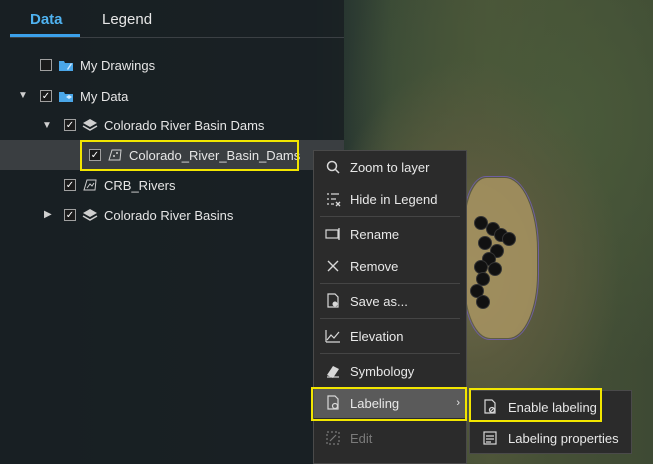  What do you see at coordinates (333, 301) in the screenshot?
I see `save-as-icon` at bounding box center [333, 301].